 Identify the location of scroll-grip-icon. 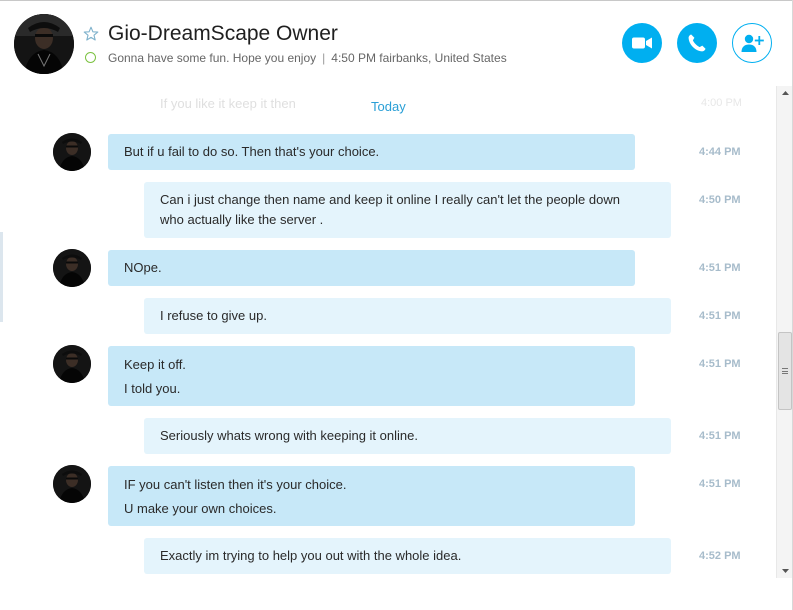
(785, 371).